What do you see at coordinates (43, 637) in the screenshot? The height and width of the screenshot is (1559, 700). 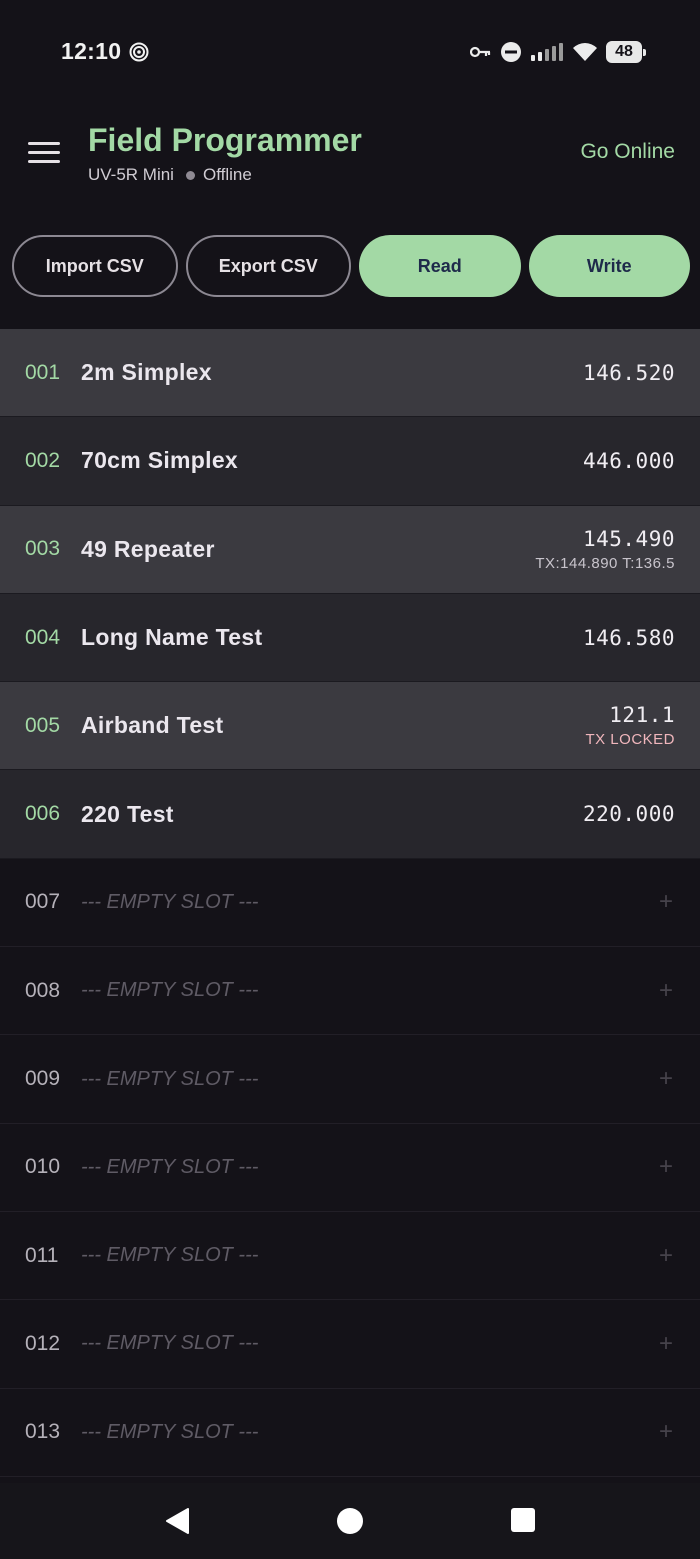 I see `channel-number: 004` at bounding box center [43, 637].